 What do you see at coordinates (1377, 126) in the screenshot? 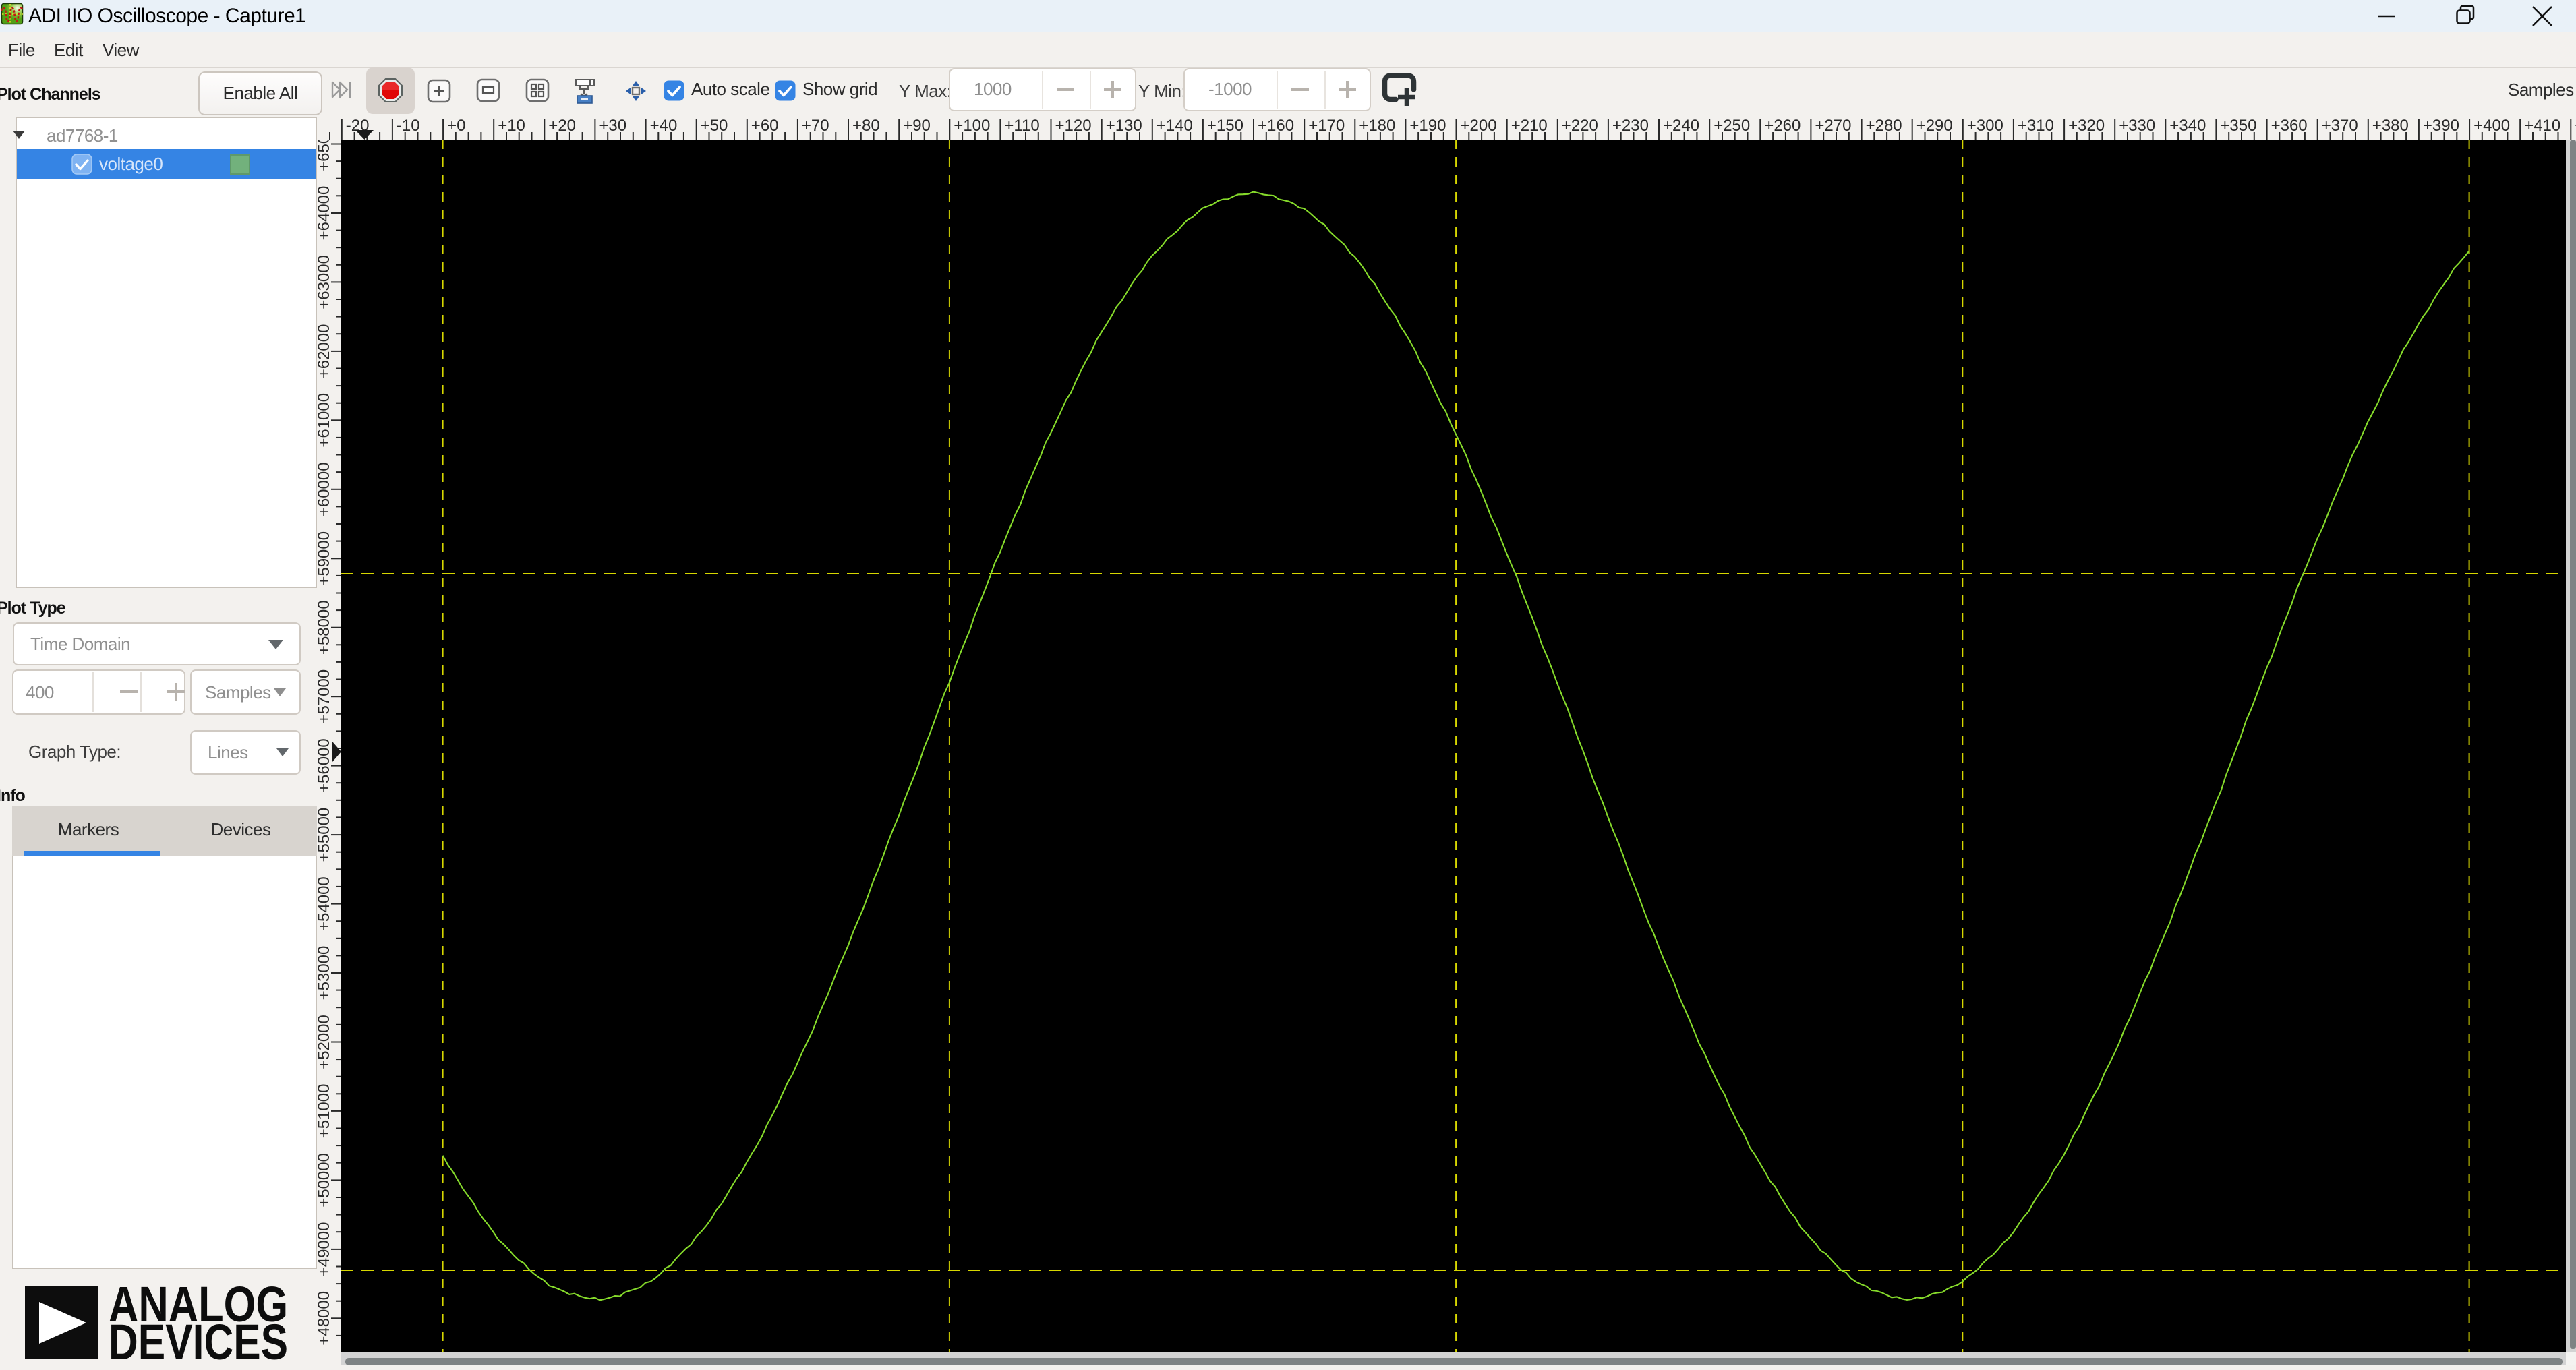
I see `svg-text: +180` at bounding box center [1377, 126].